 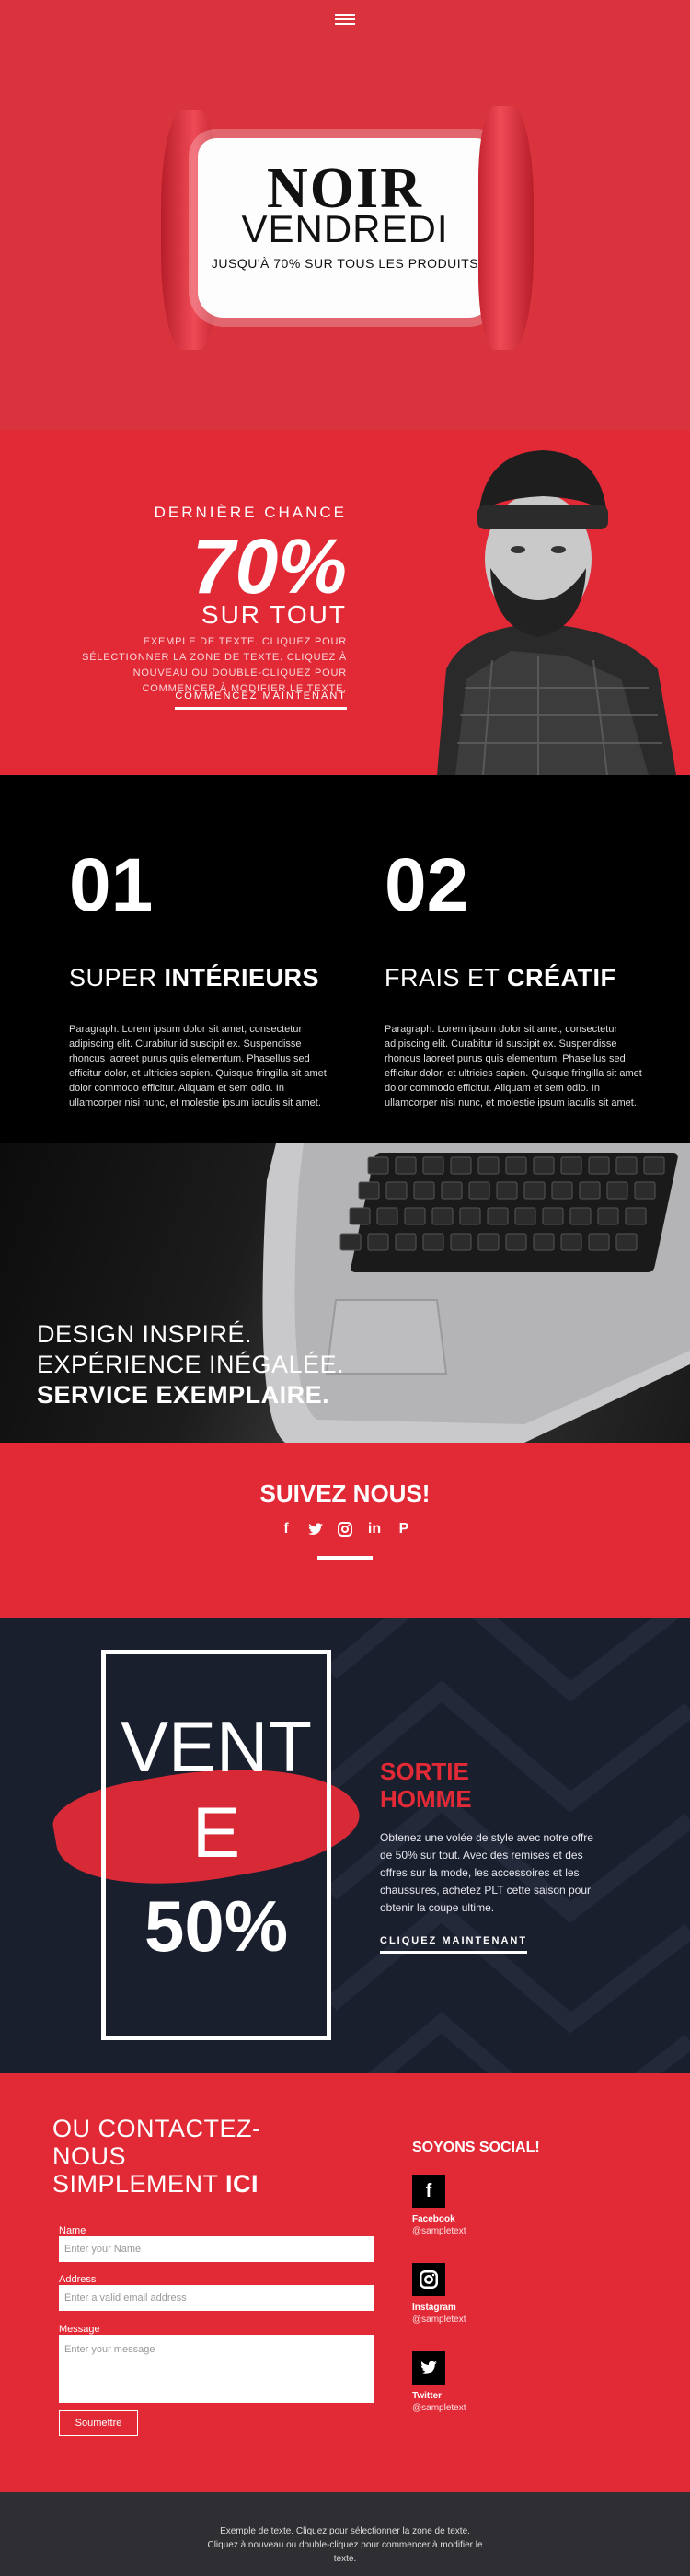 I want to click on message-label: Message, so click(x=79, y=2329).